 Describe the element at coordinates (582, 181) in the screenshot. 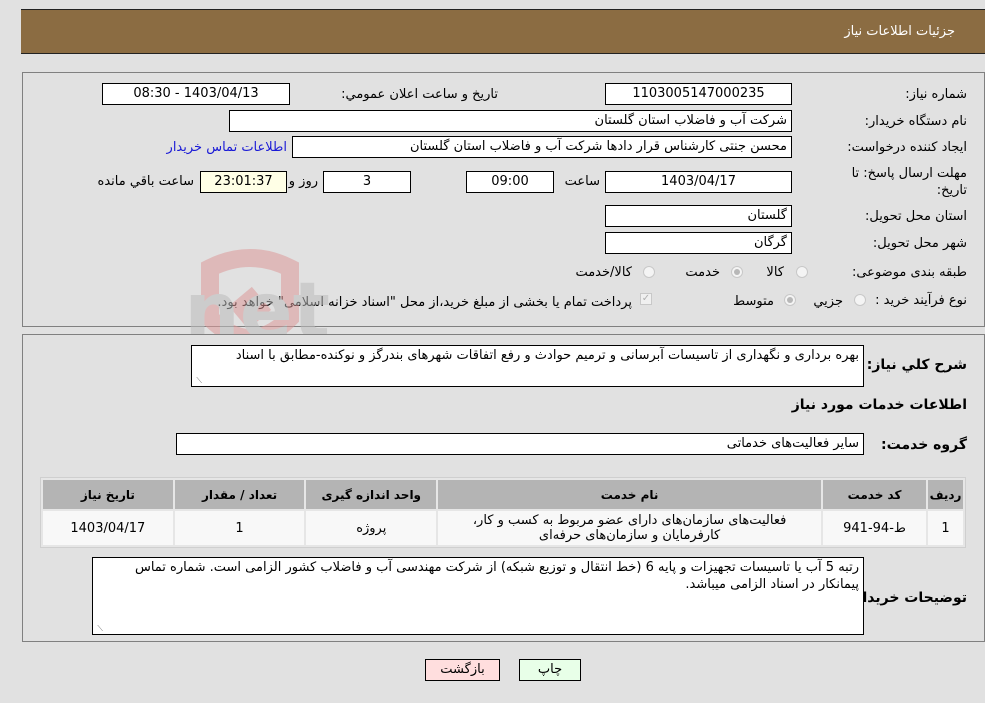

I see `deadline-time-label: ساعت` at that location.